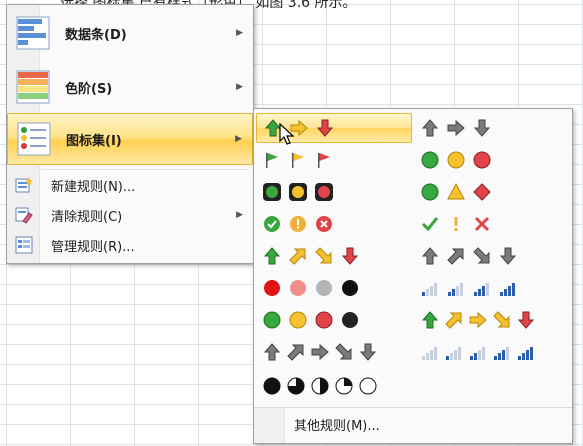 The width and height of the screenshot is (583, 446). What do you see at coordinates (350, 320) in the screenshot?
I see `black-circle-icon` at bounding box center [350, 320].